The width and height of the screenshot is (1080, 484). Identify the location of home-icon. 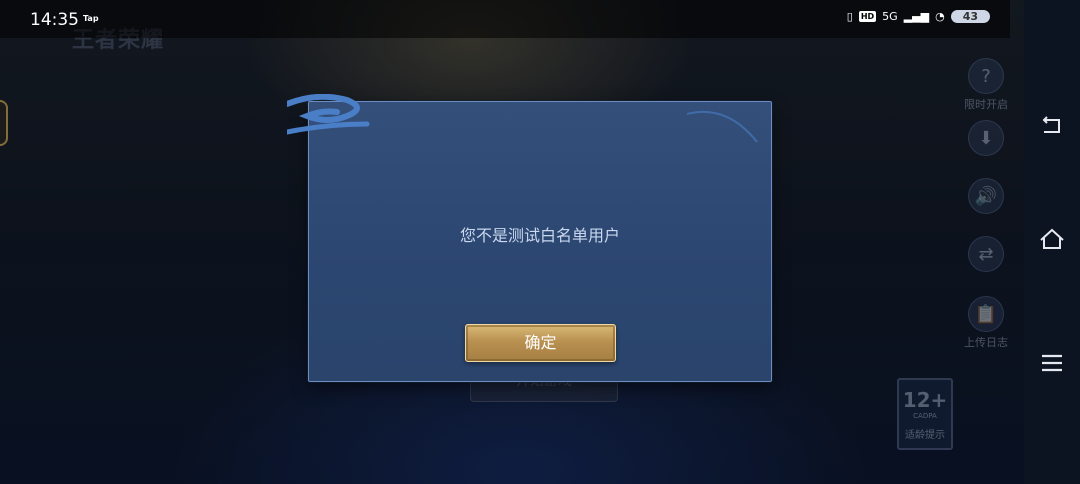
(1052, 240).